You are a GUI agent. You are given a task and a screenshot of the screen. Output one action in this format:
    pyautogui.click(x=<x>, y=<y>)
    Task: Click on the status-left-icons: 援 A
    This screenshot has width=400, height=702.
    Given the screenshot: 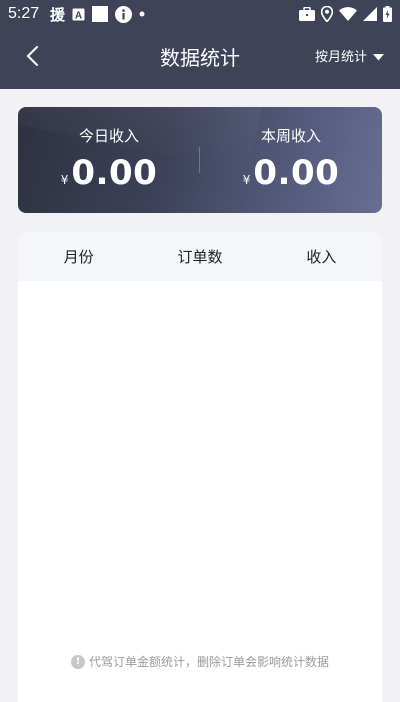 What is the action you would take?
    pyautogui.click(x=97, y=14)
    